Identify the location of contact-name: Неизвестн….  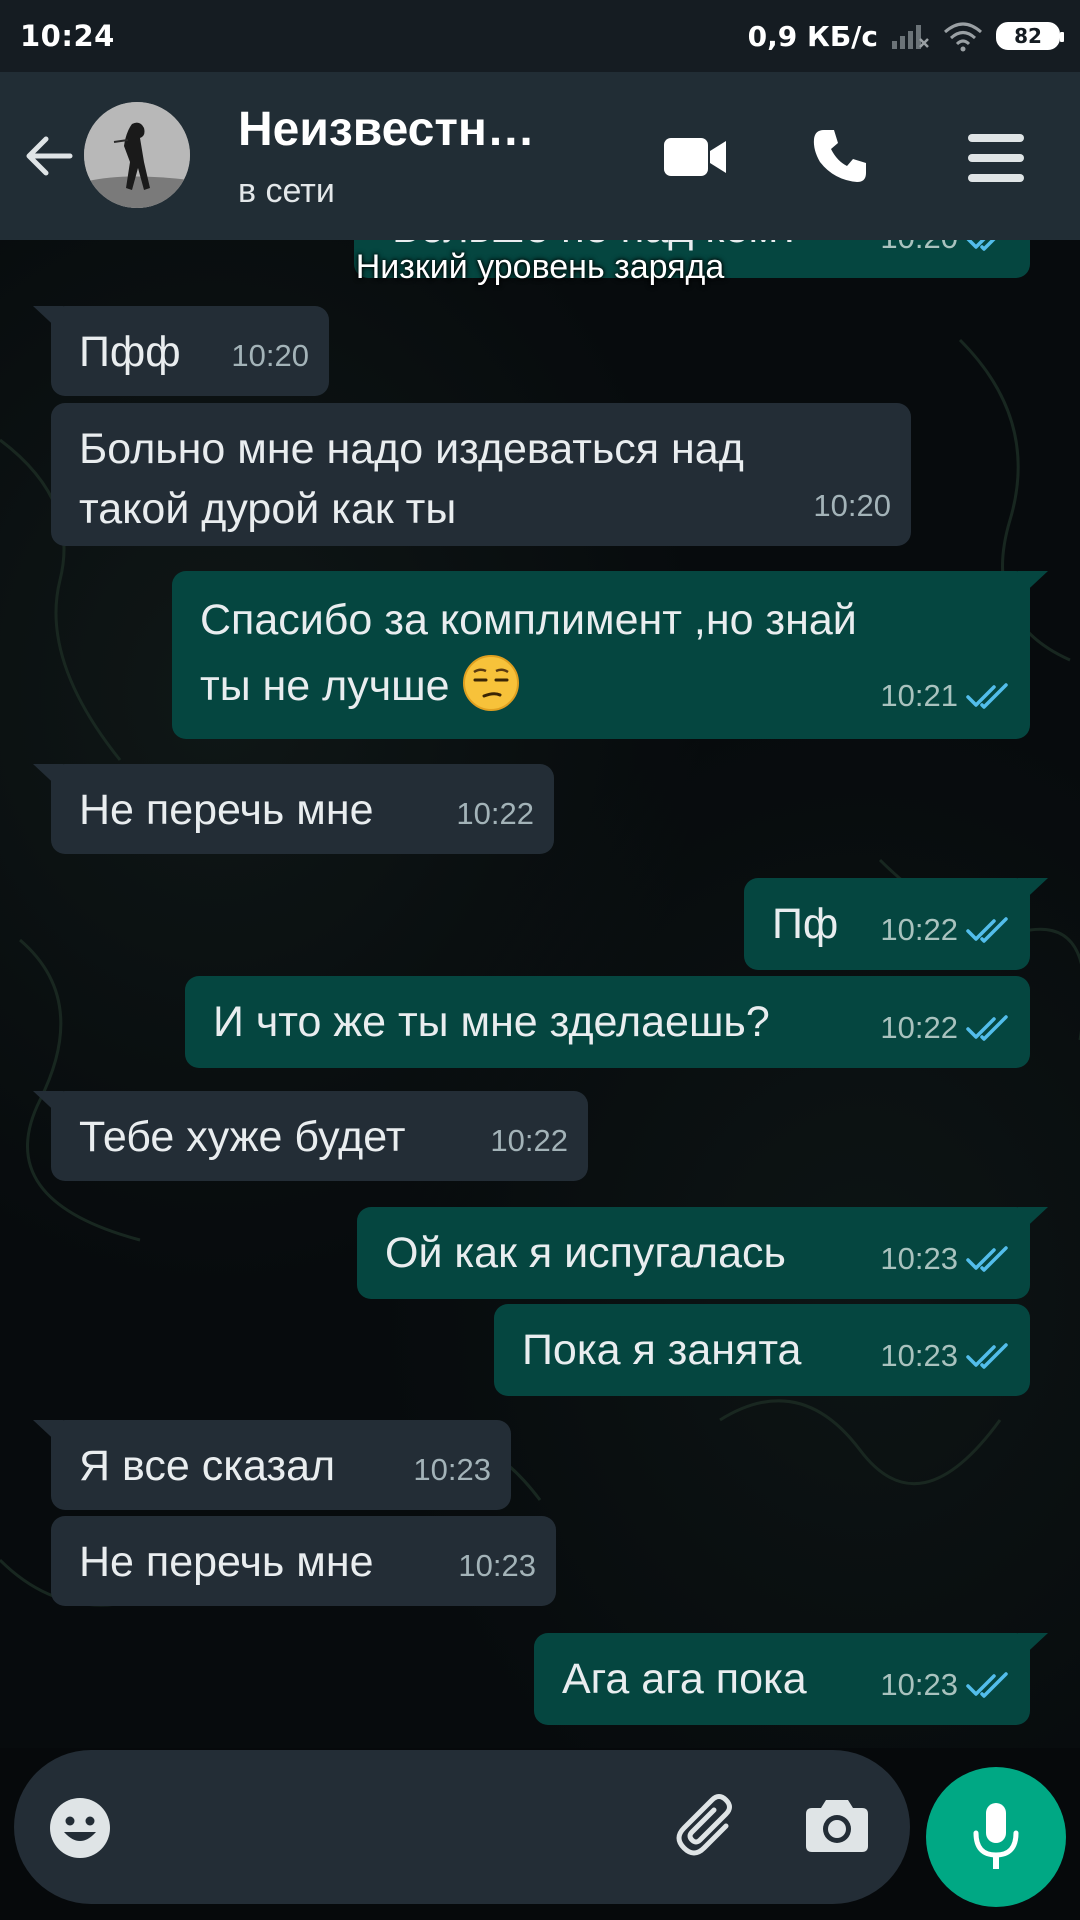
(403, 129).